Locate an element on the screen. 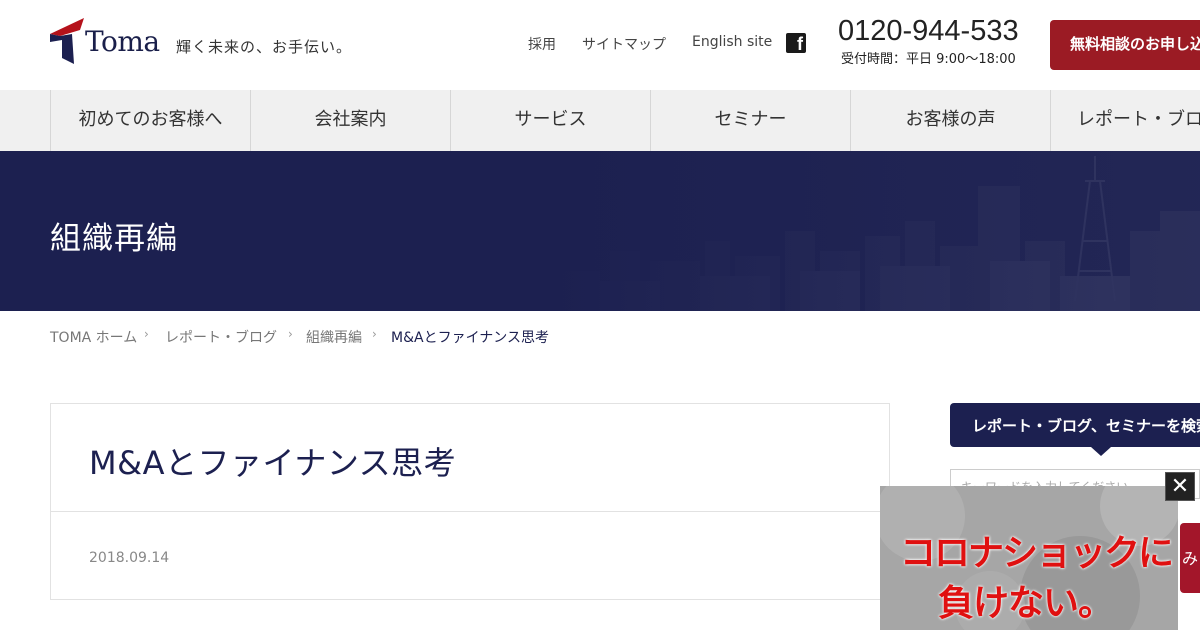  phone-number: 0120-944-533 is located at coordinates (928, 31).